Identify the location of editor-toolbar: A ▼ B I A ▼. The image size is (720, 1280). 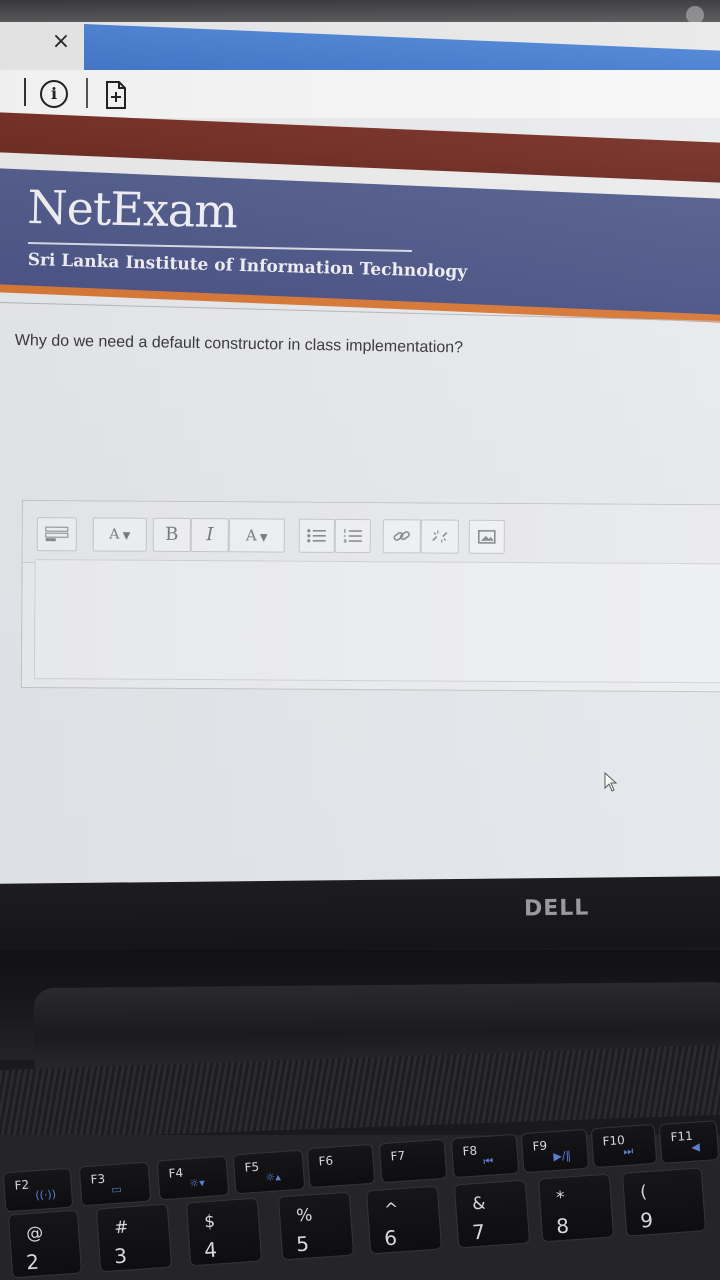
(371, 534).